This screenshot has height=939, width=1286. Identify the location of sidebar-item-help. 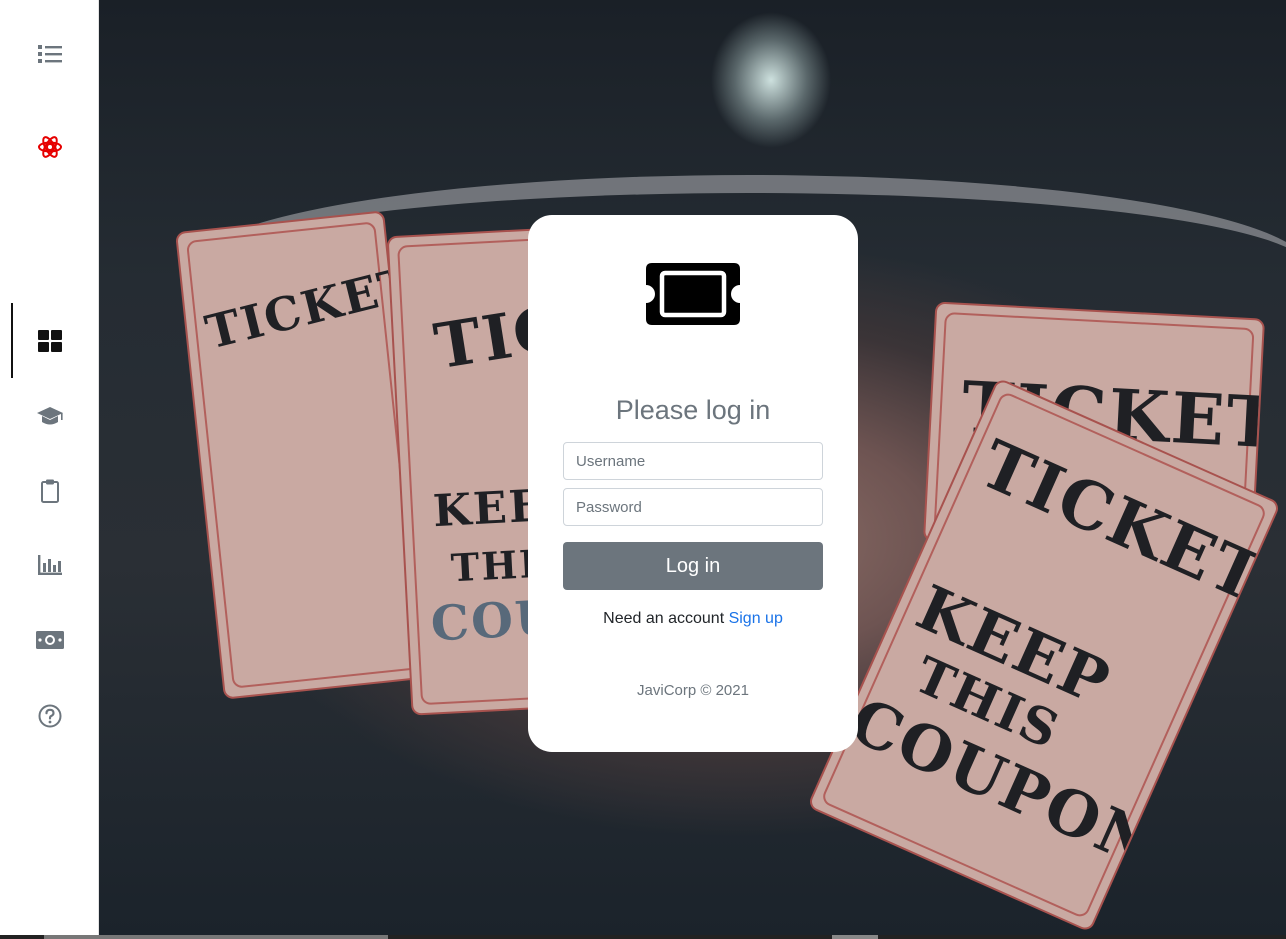
(49, 716).